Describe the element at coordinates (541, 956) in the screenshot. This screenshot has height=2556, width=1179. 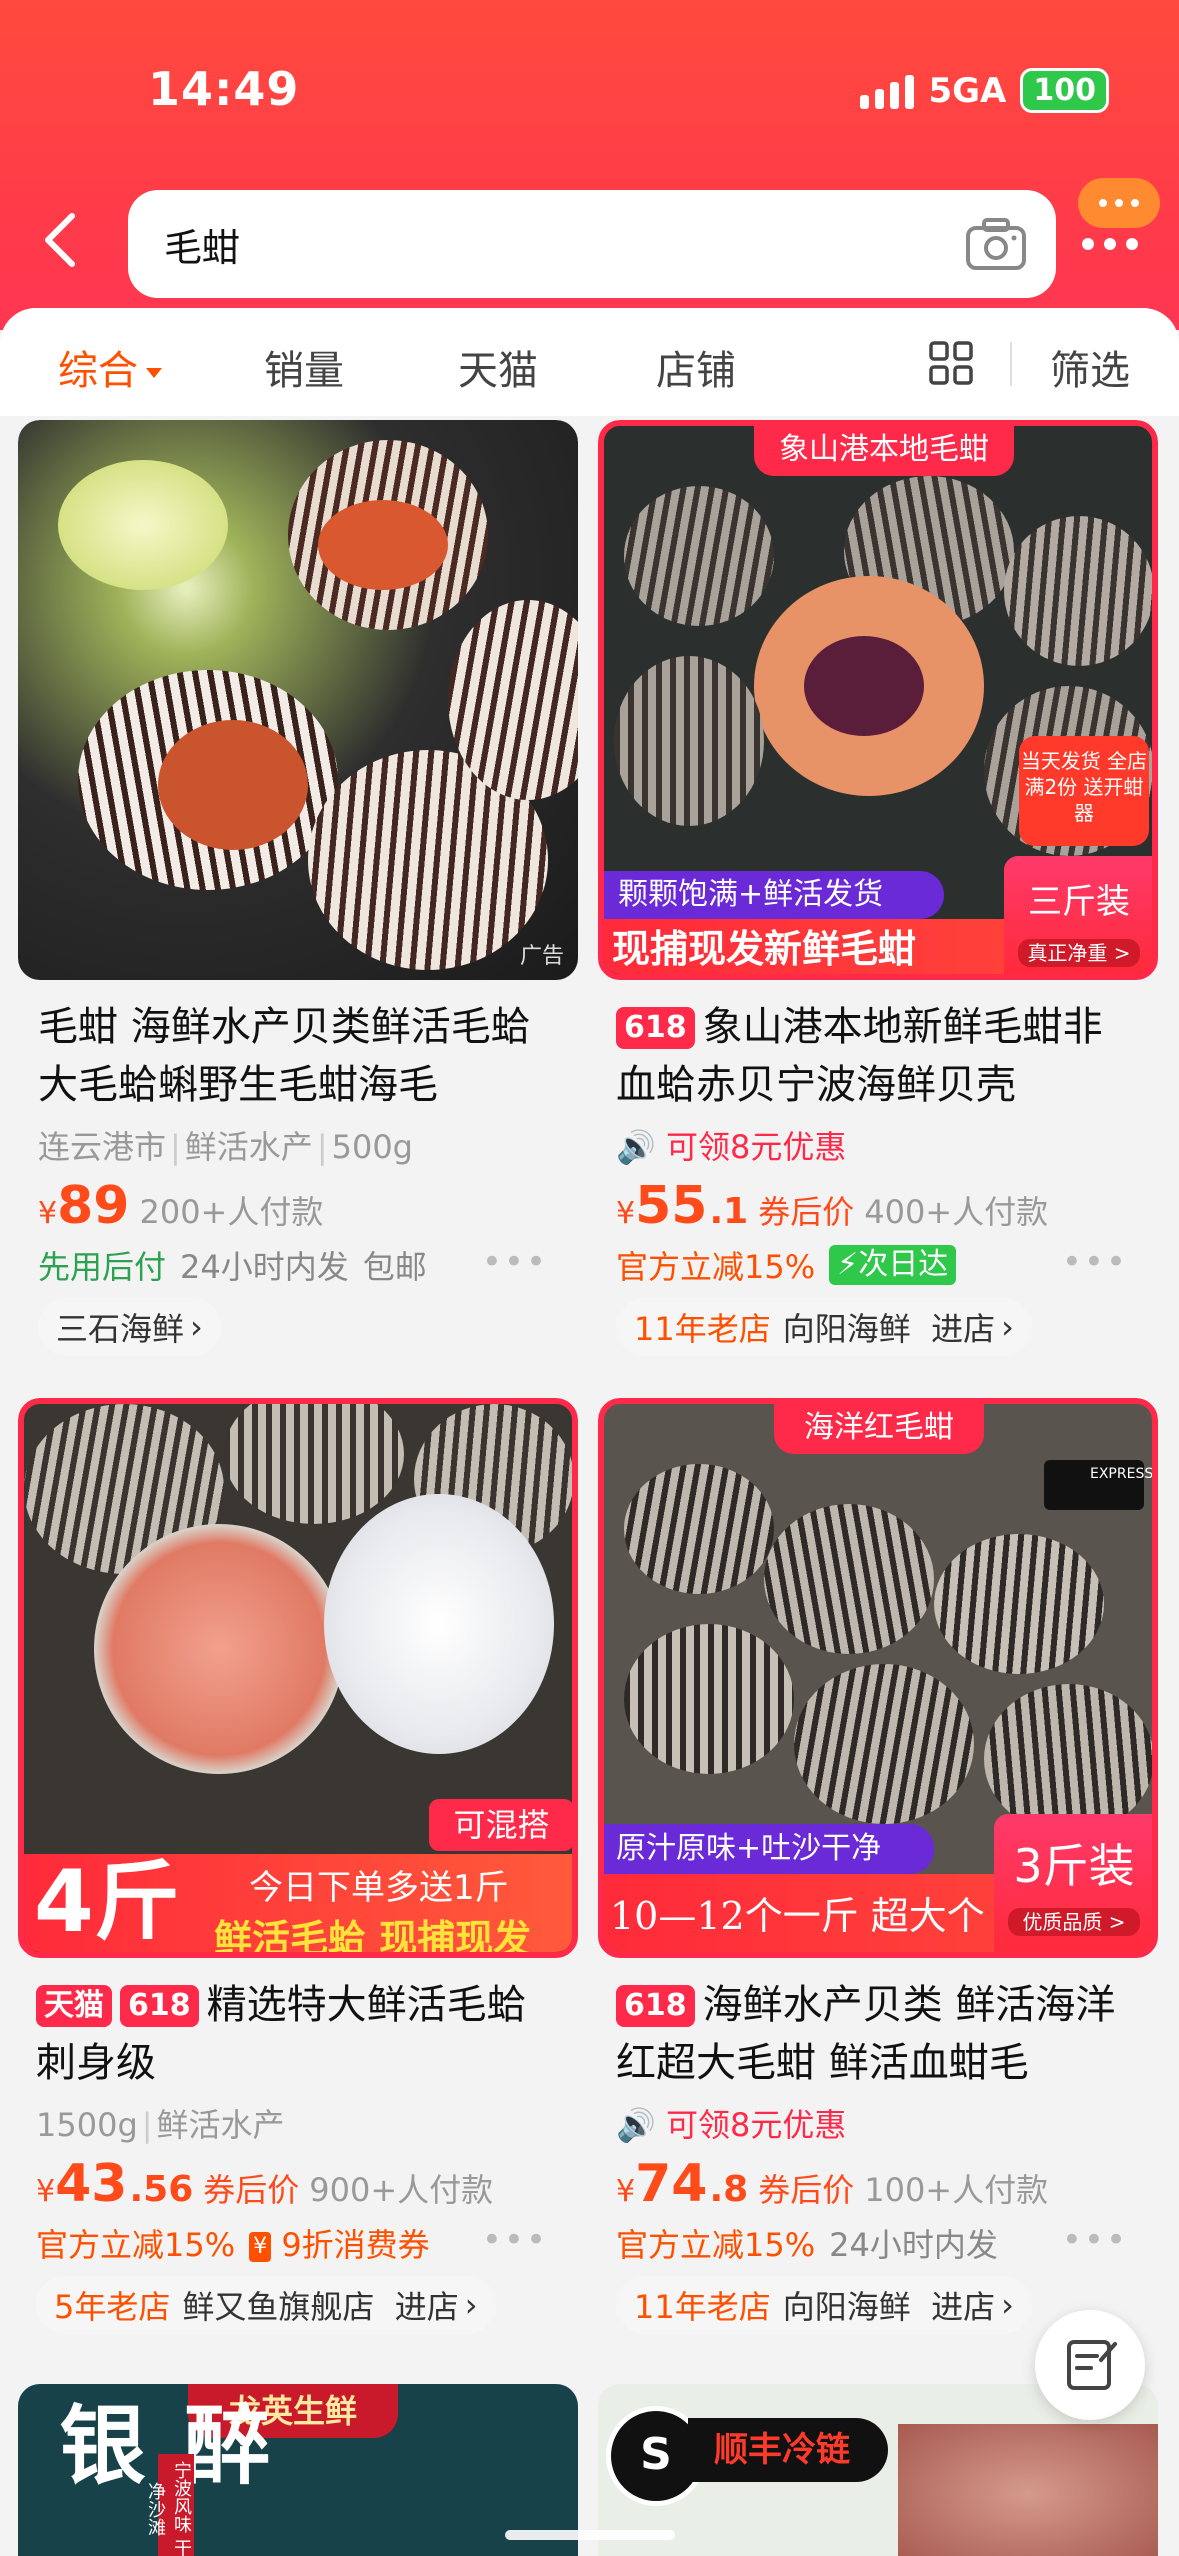
I see `ad-label: 广告` at that location.